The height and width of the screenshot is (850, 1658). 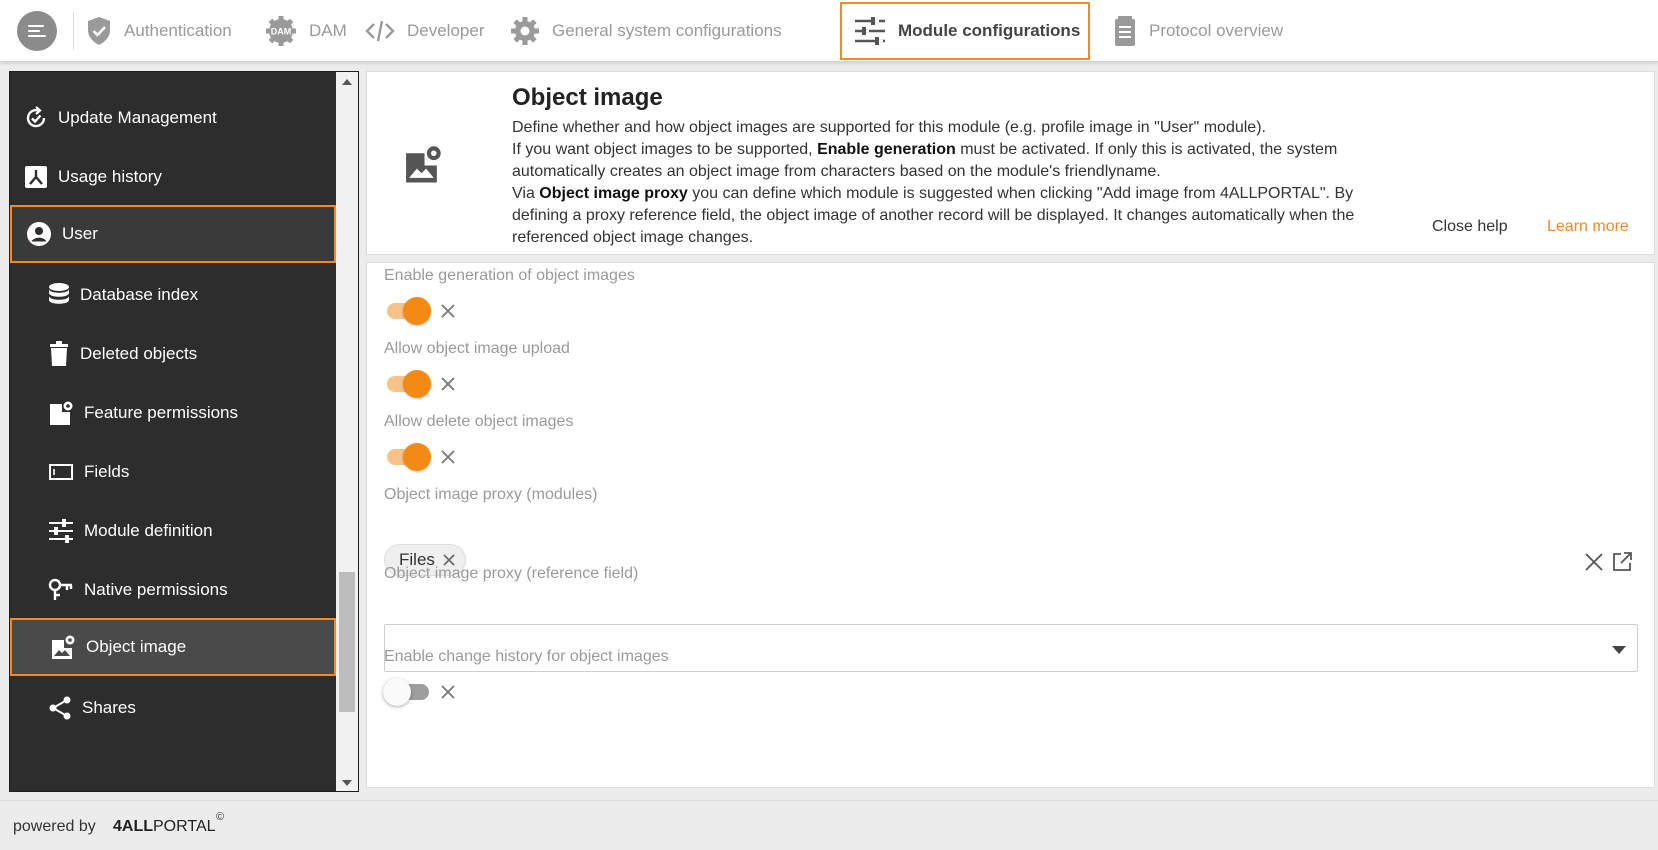 I want to click on allow-delete-label: Allow delete object images, so click(x=479, y=421).